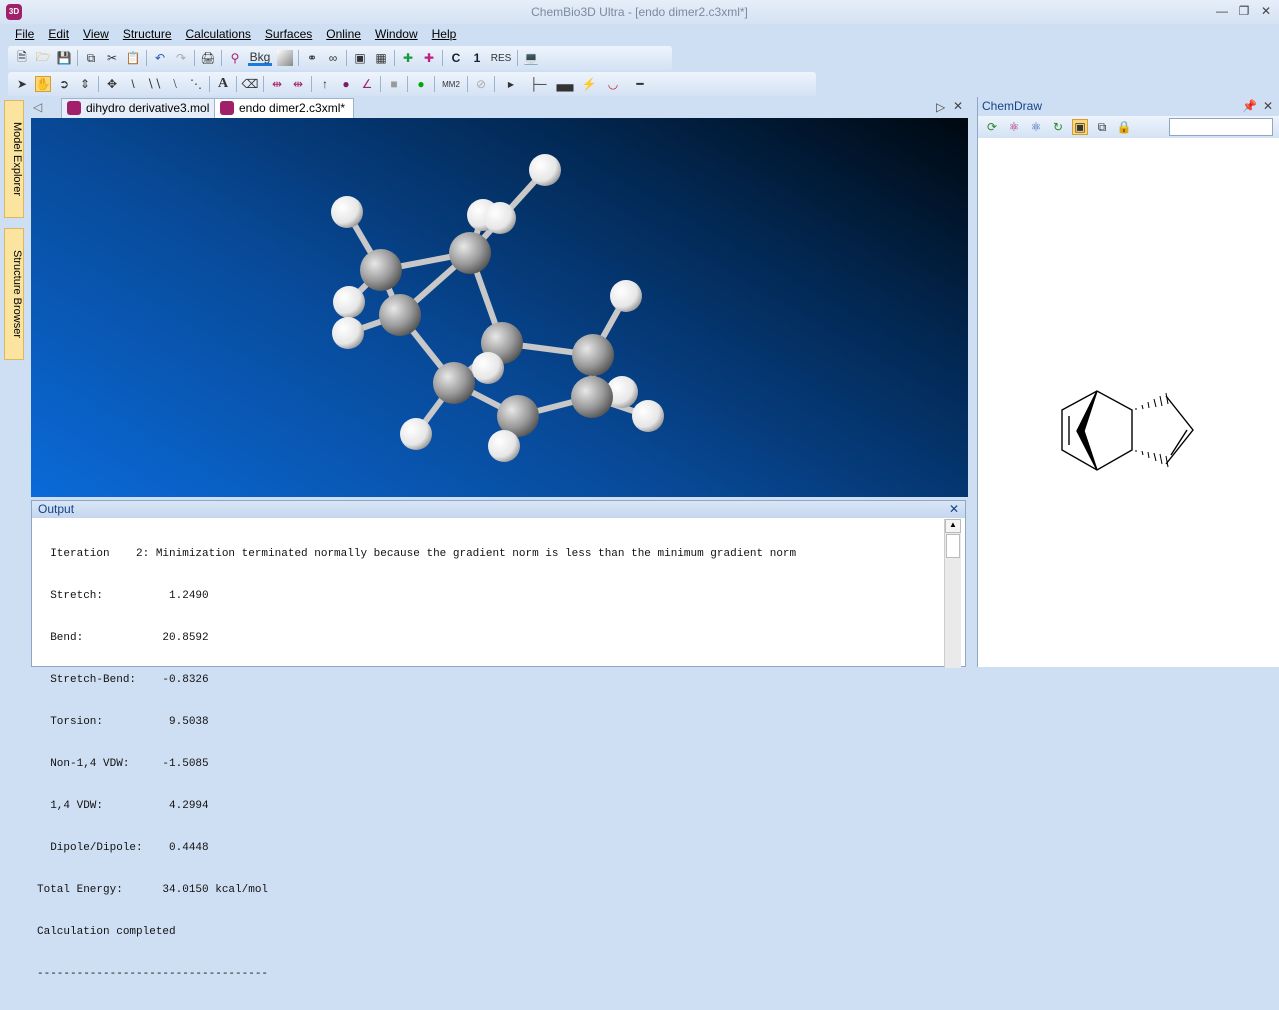  I want to click on open-folder-icon: 🗁, so click(43, 58).